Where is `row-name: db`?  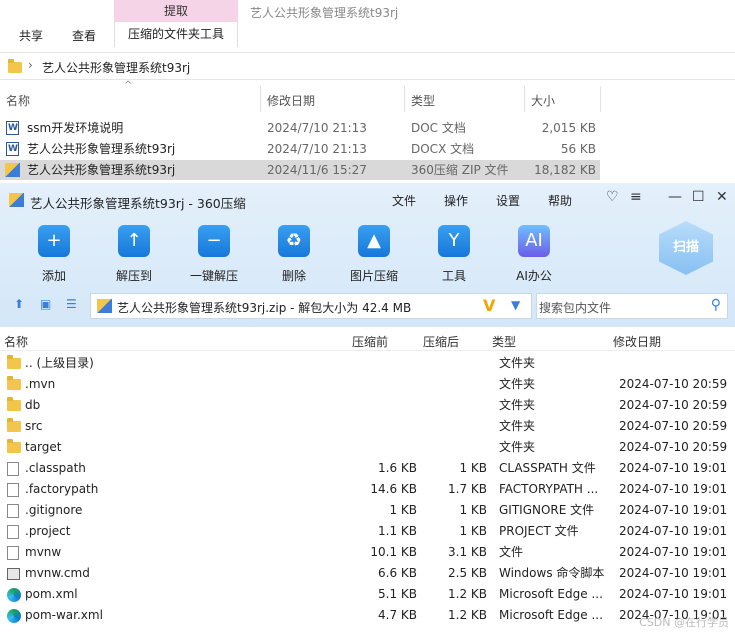
row-name: db is located at coordinates (33, 405).